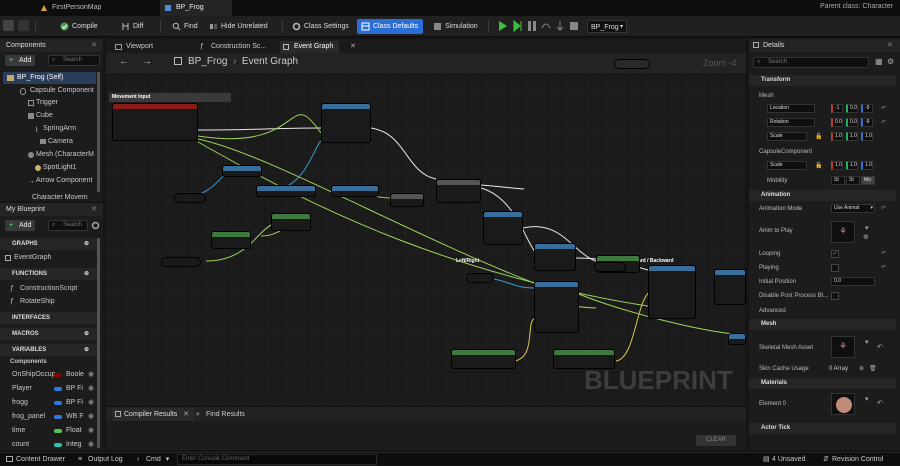 The image size is (900, 466). What do you see at coordinates (716, 440) in the screenshot?
I see `clear-button: CLEAR` at bounding box center [716, 440].